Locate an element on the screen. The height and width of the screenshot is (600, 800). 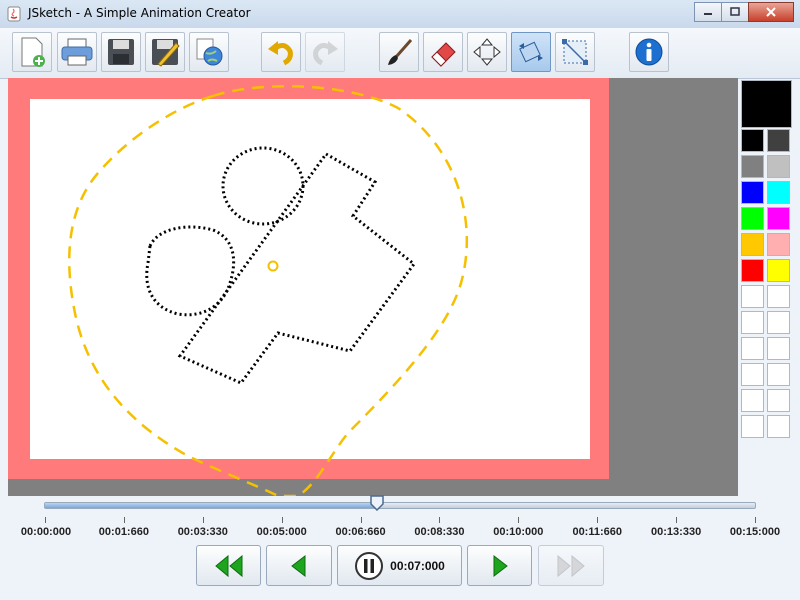
paintbrush-icon is located at coordinates (400, 52).